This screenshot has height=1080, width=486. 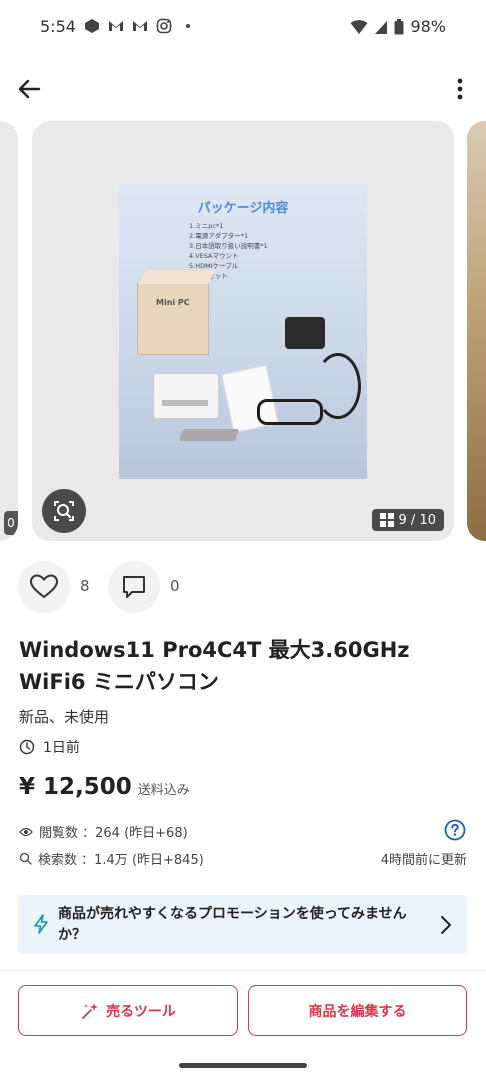 I want to click on like-button, so click(x=44, y=587).